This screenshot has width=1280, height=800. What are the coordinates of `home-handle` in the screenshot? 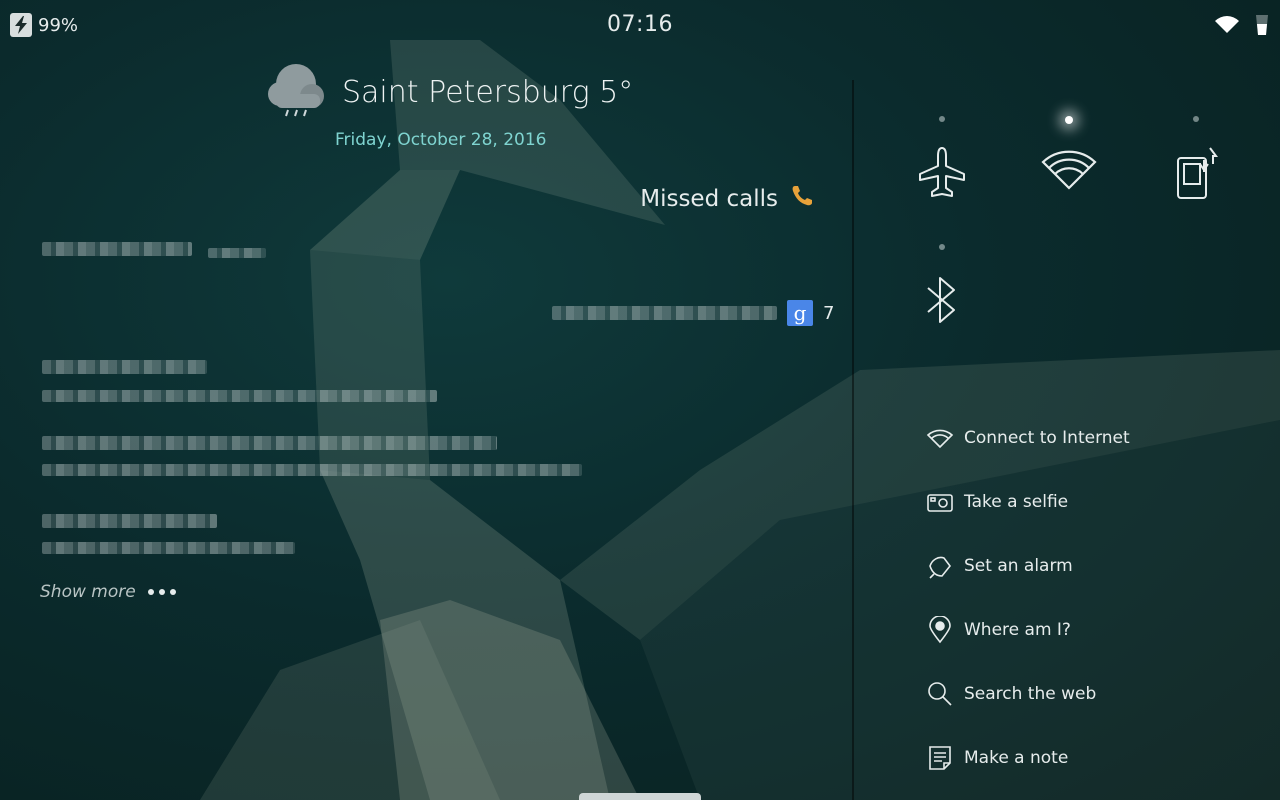 It's located at (640, 796).